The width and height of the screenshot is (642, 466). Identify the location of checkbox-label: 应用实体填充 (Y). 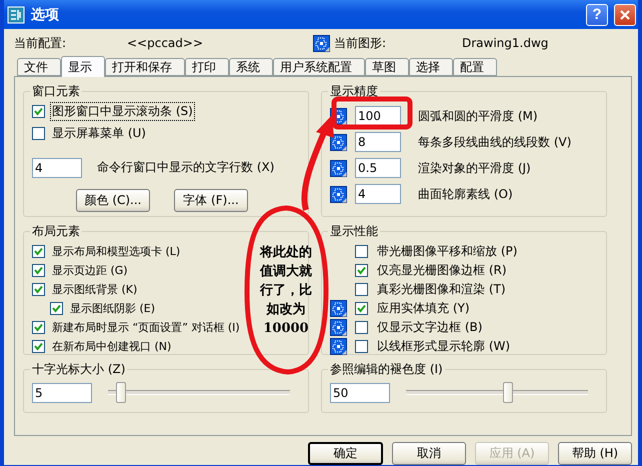
(423, 308).